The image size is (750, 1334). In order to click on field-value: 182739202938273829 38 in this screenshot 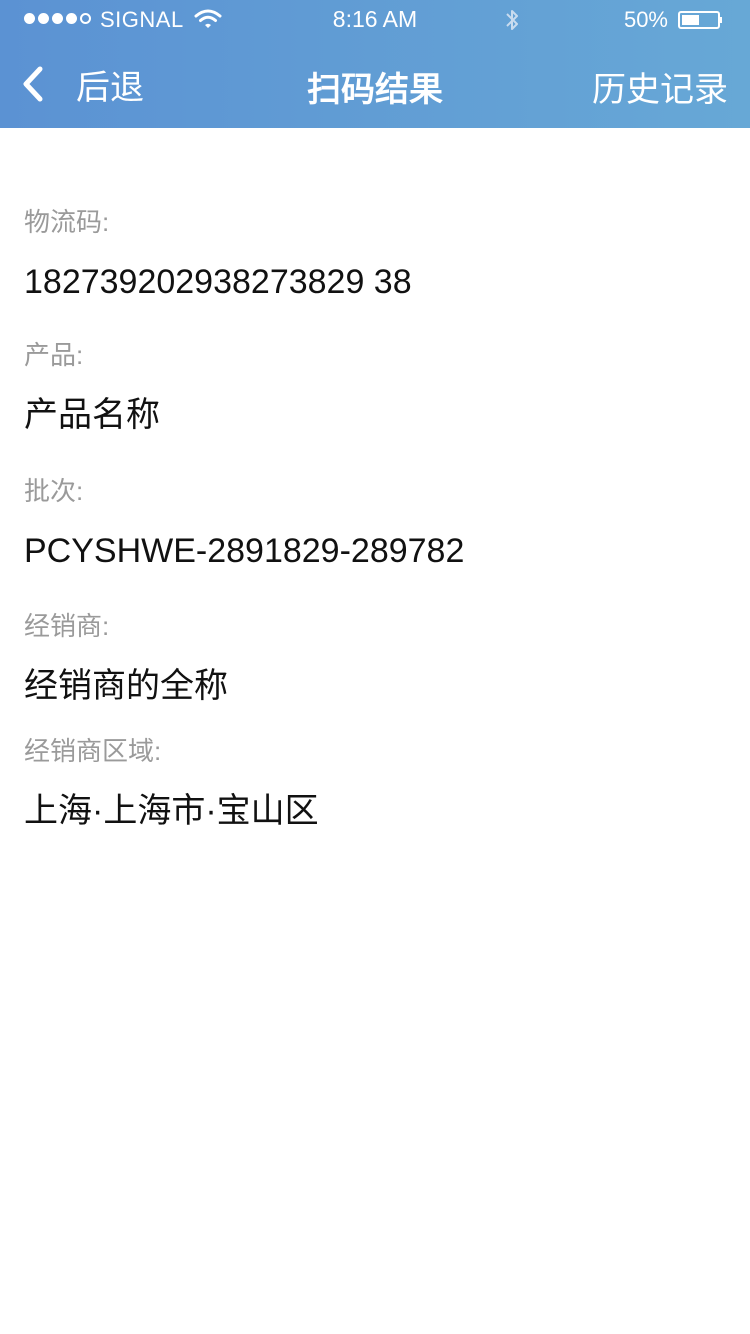, I will do `click(218, 282)`.